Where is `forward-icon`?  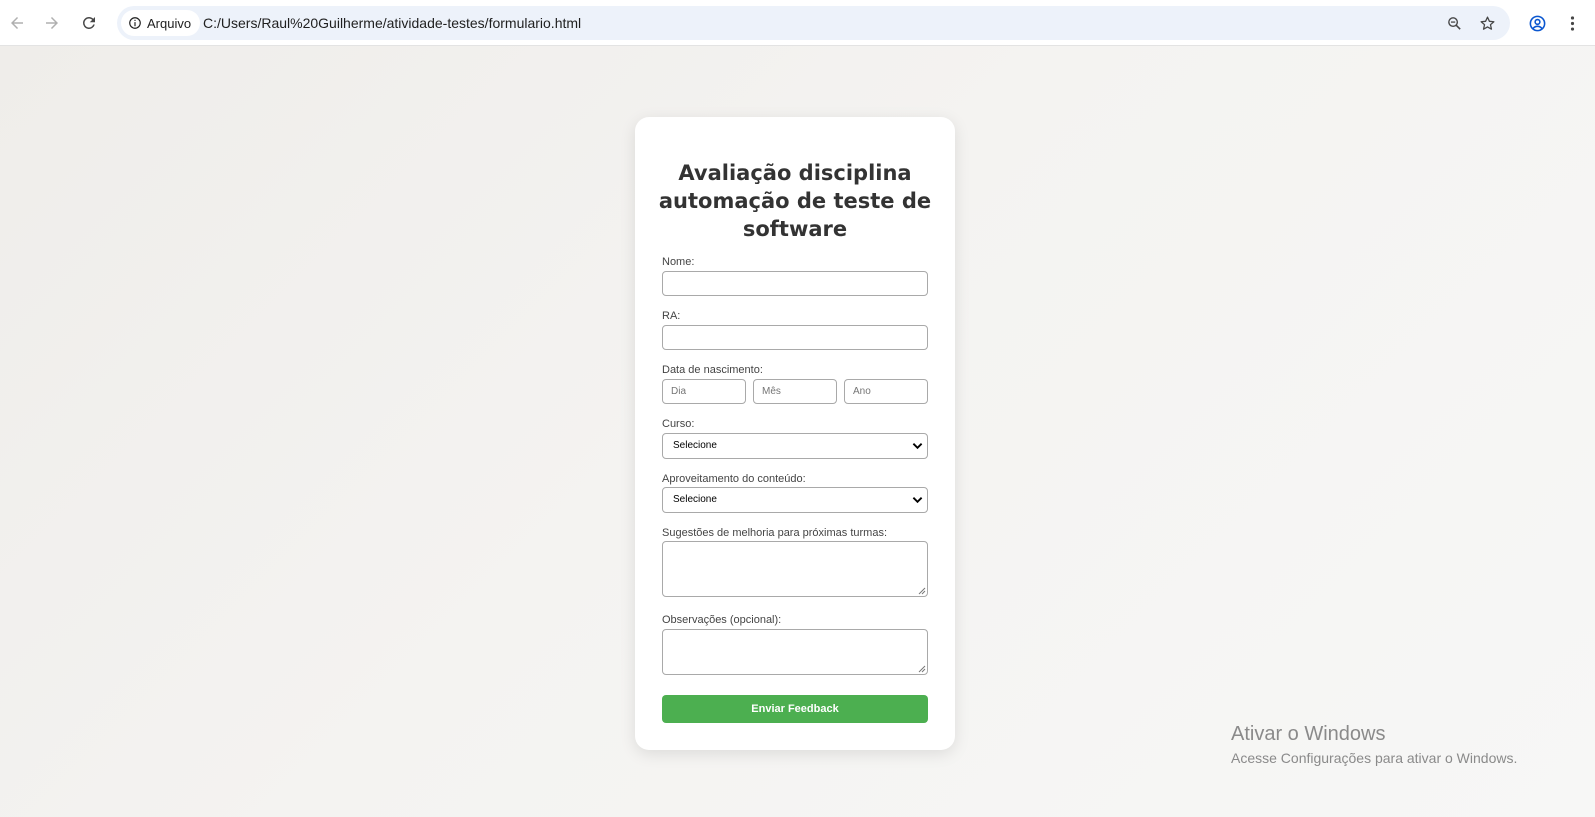 forward-icon is located at coordinates (52, 23).